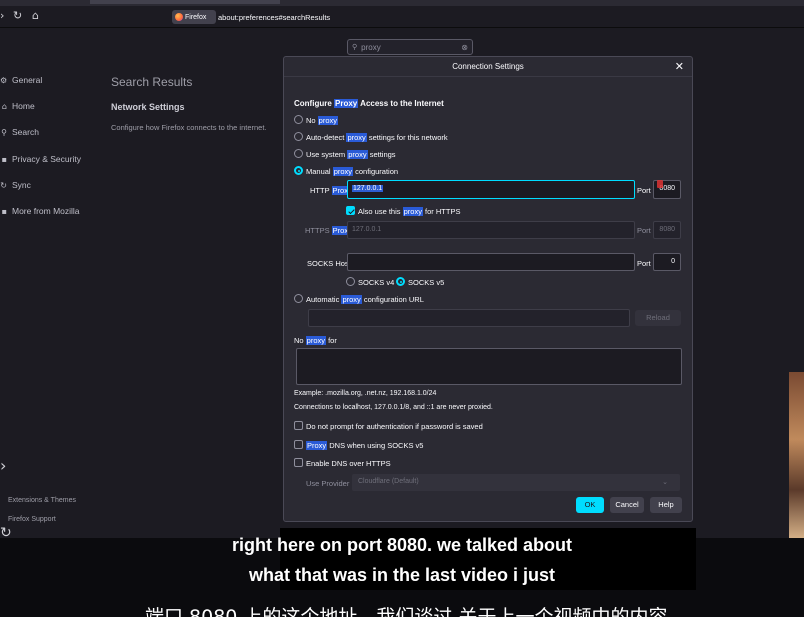 This screenshot has height=617, width=804. Describe the element at coordinates (516, 482) in the screenshot. I see `provider-select: Cloudflare (Default) ⌄` at that location.